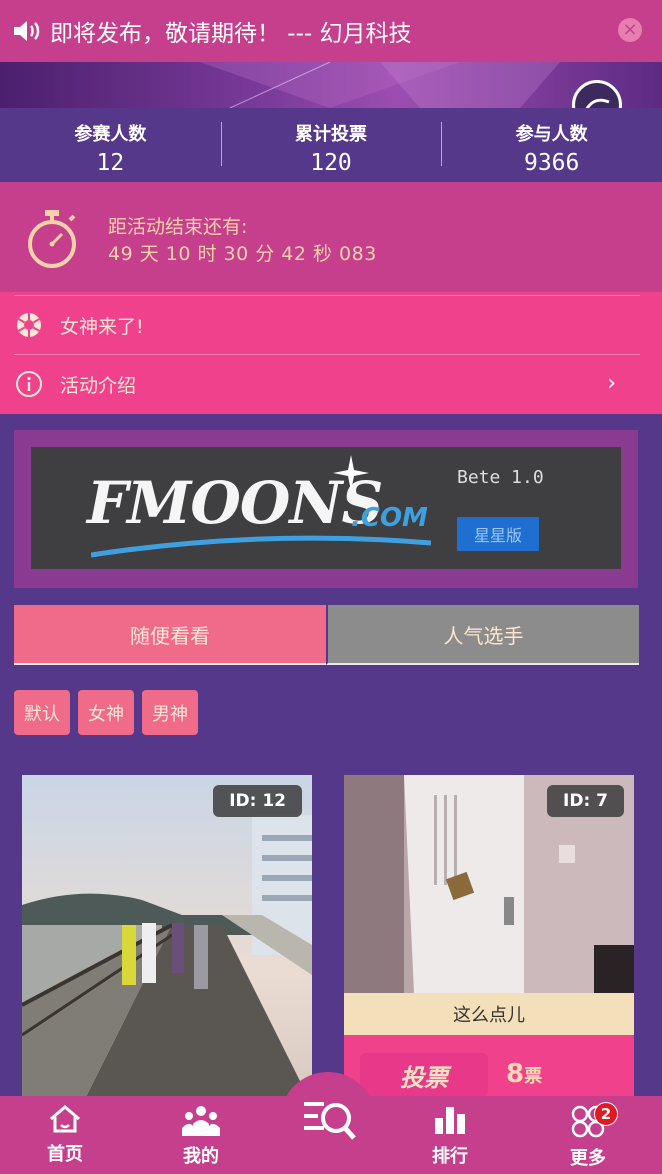 This screenshot has width=662, height=1174. What do you see at coordinates (65, 1135) in the screenshot?
I see `tab-home: 首页` at bounding box center [65, 1135].